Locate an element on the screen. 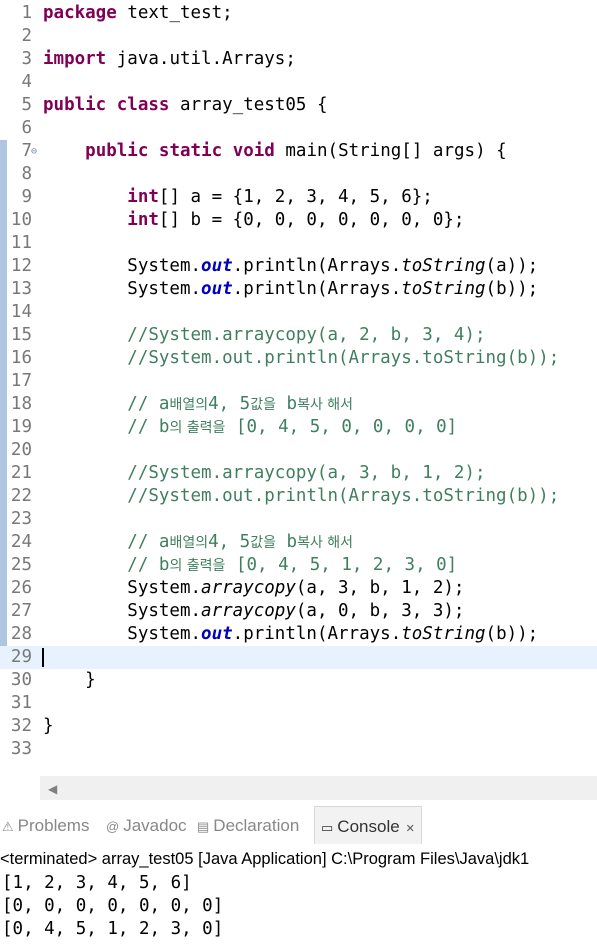  code-line: 32} is located at coordinates (298, 726).